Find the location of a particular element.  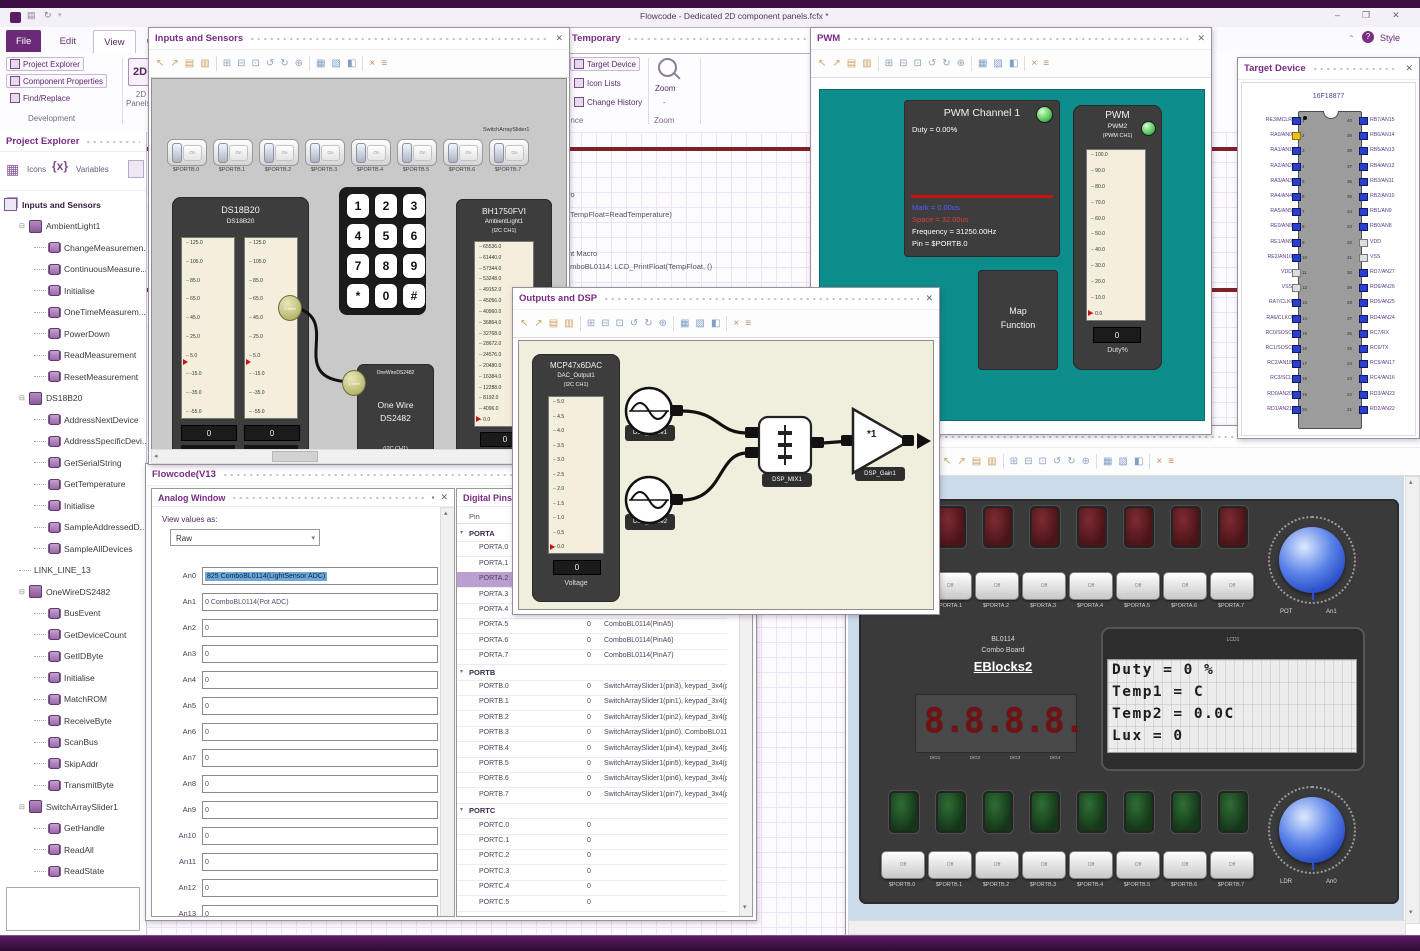

remove-component-icon: ⊟ is located at coordinates (241, 63).